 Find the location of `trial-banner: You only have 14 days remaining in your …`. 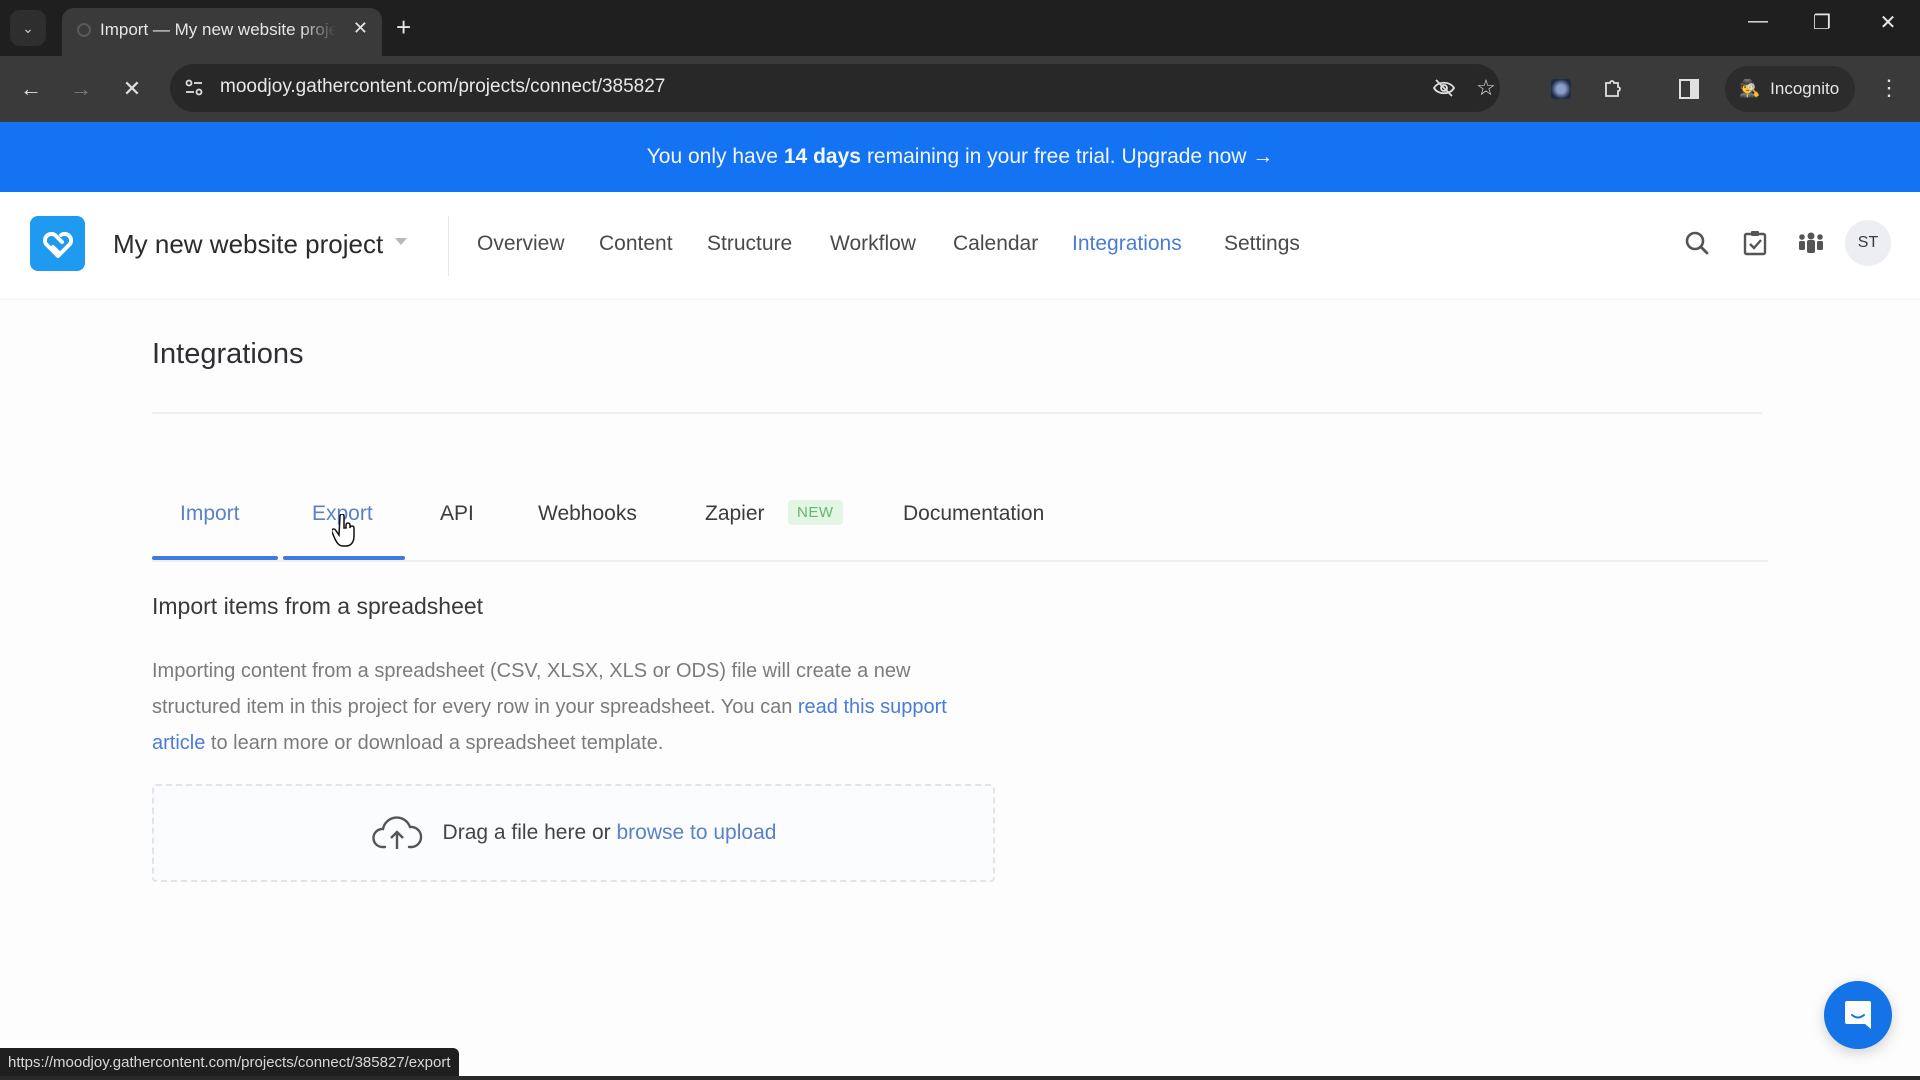

trial-banner: You only have 14 days remaining in your … is located at coordinates (960, 157).